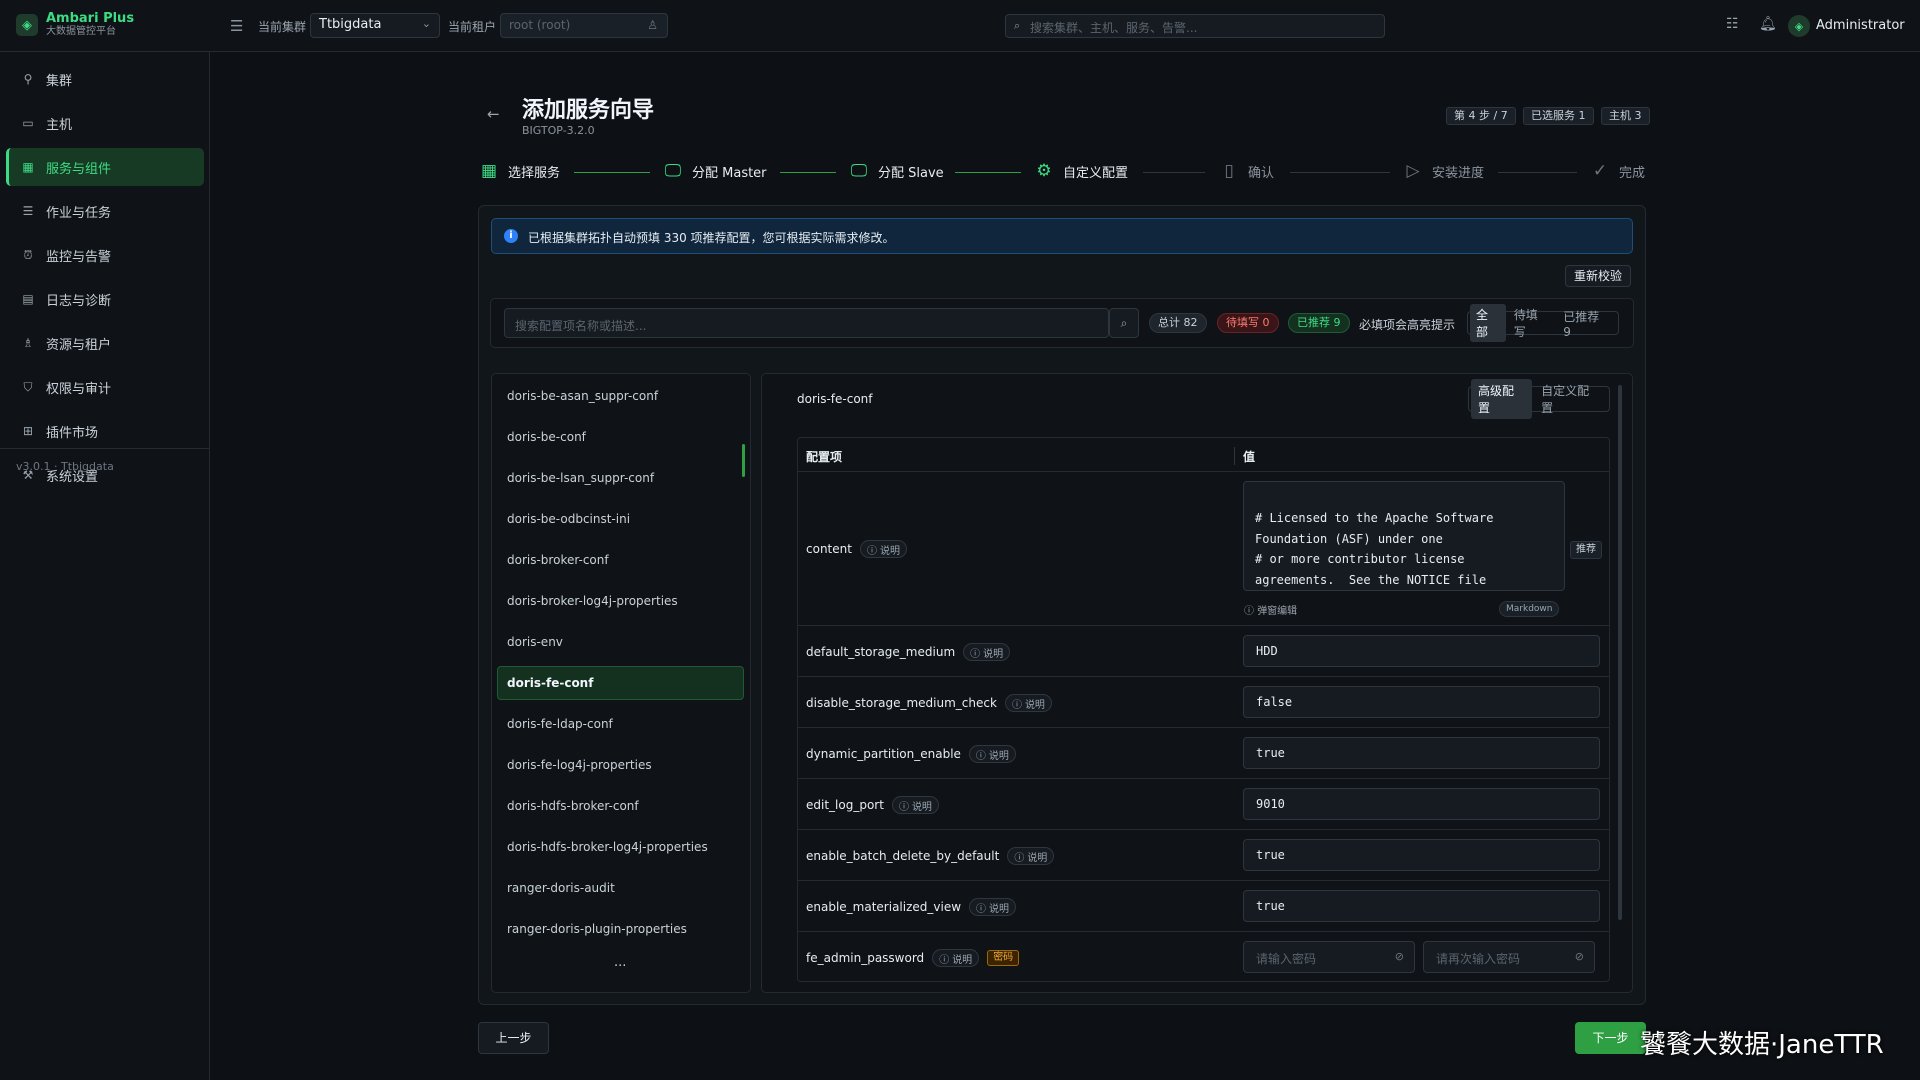 The width and height of the screenshot is (1920, 1080). I want to click on chevron-down-icon: ⌄, so click(426, 23).